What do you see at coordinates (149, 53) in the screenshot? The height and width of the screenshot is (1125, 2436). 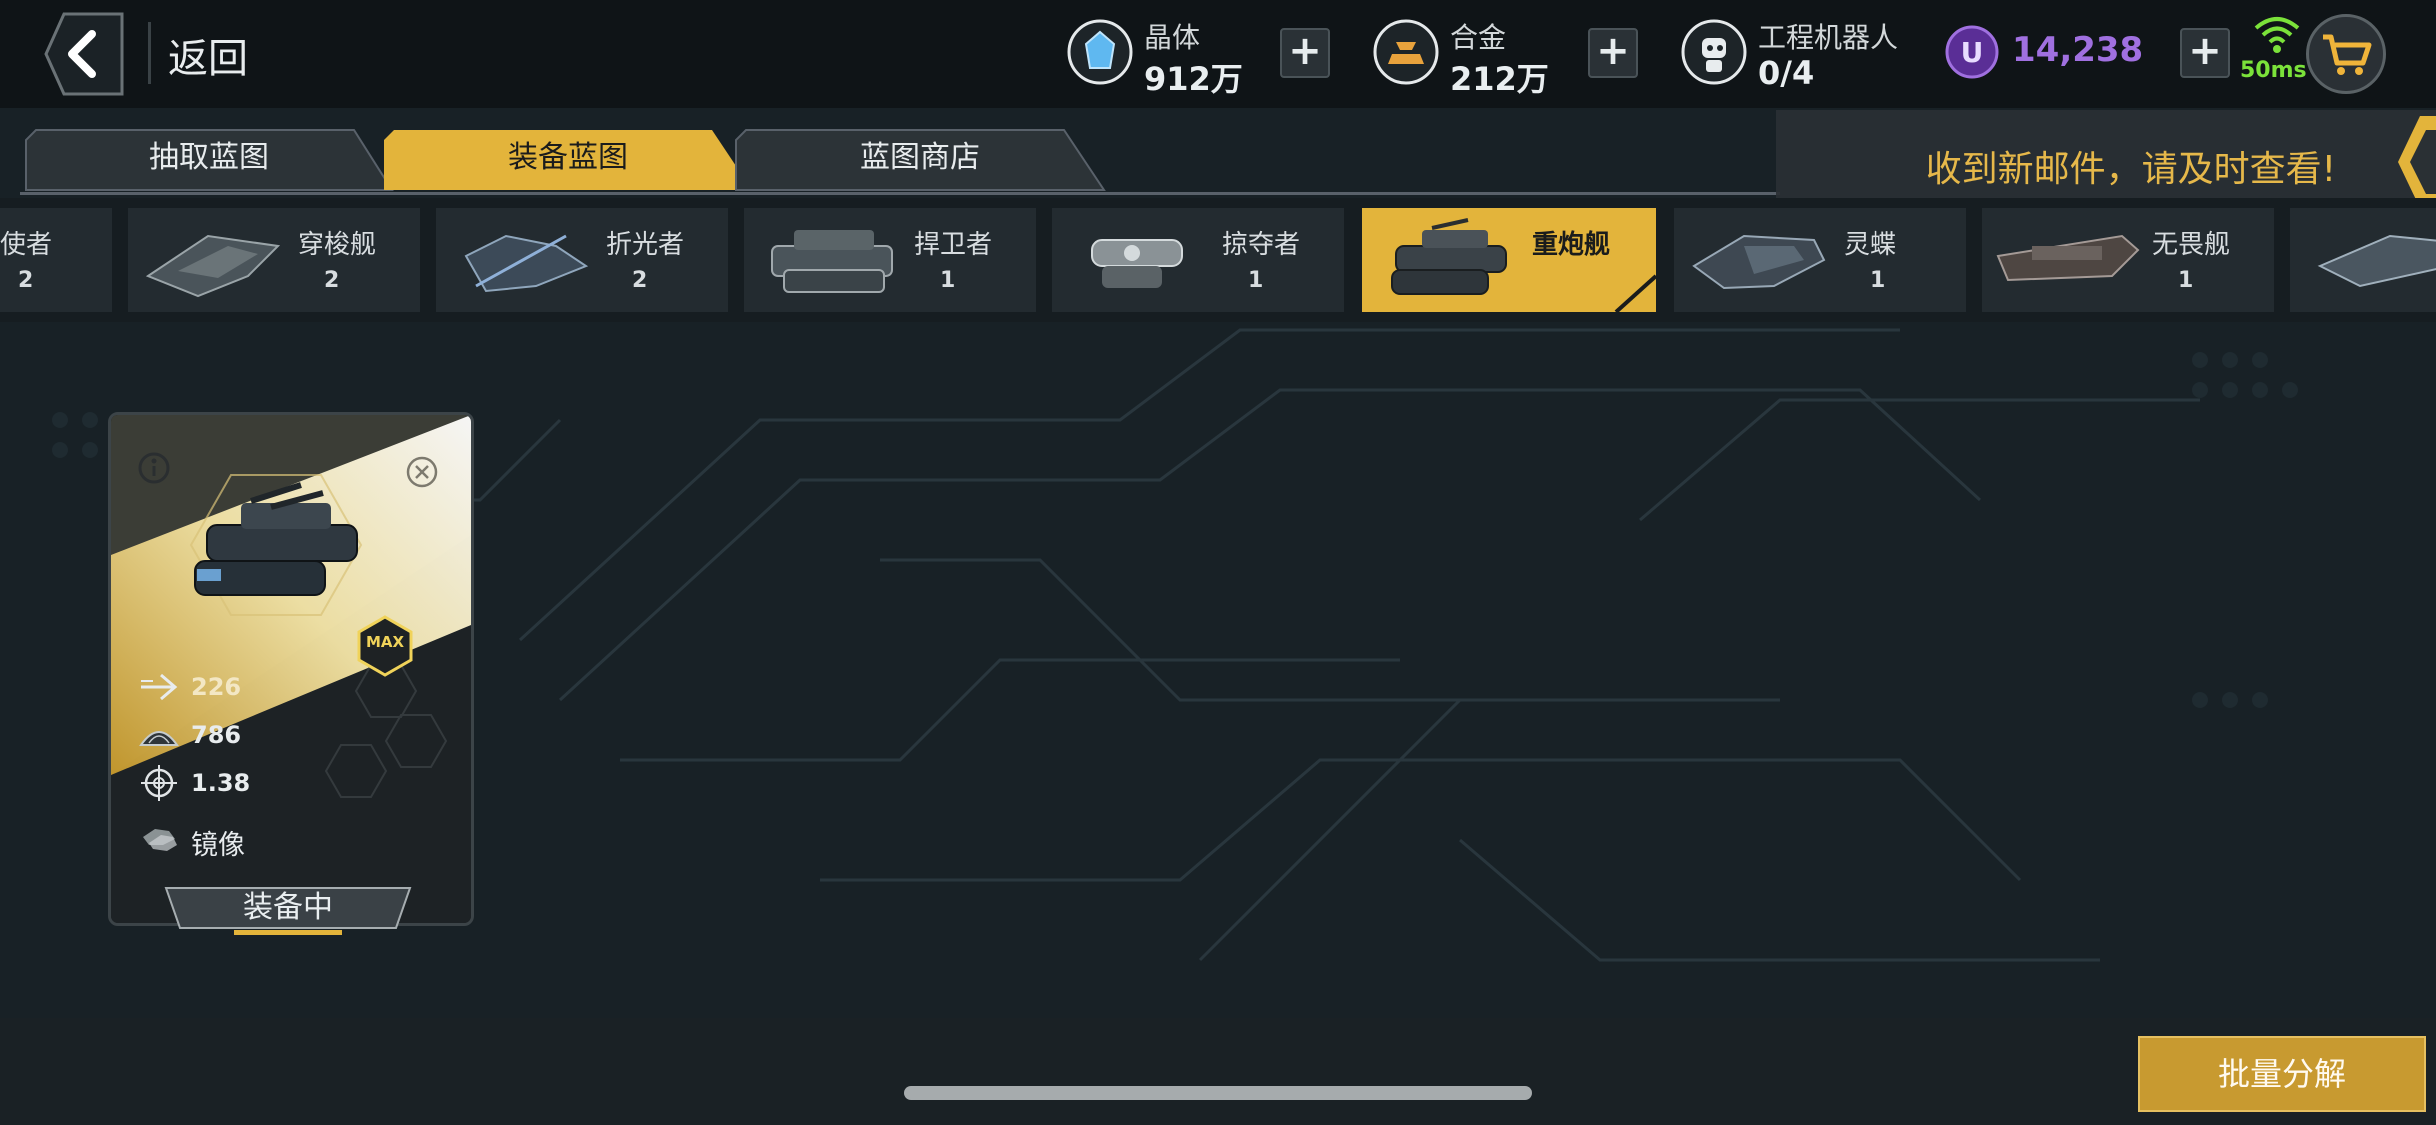 I see `header-divider` at bounding box center [149, 53].